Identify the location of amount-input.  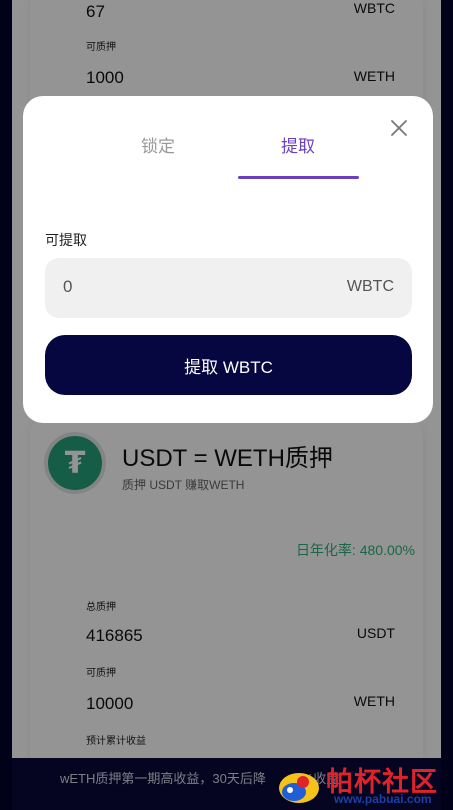
(183, 287).